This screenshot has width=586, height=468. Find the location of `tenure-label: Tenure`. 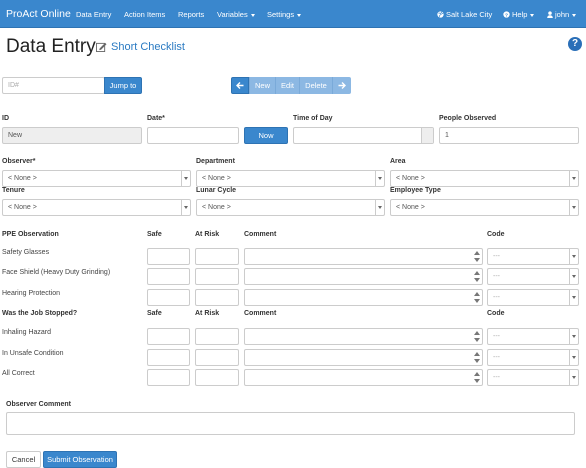

tenure-label: Tenure is located at coordinates (13, 190).